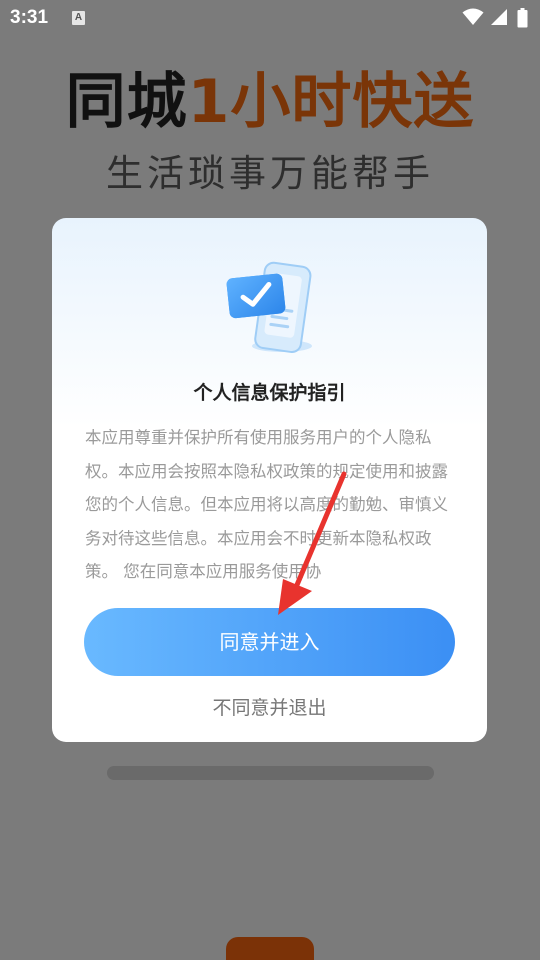  What do you see at coordinates (126, 102) in the screenshot?
I see `hero-title-part1: 同城` at bounding box center [126, 102].